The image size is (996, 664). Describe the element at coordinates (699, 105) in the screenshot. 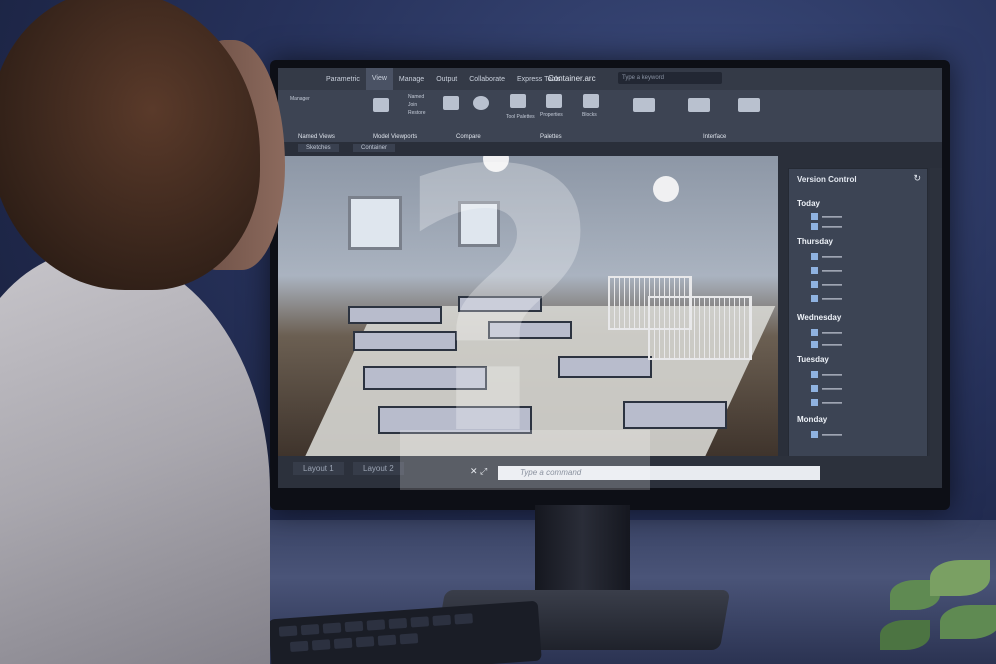

I see `file-tabs-icon` at that location.